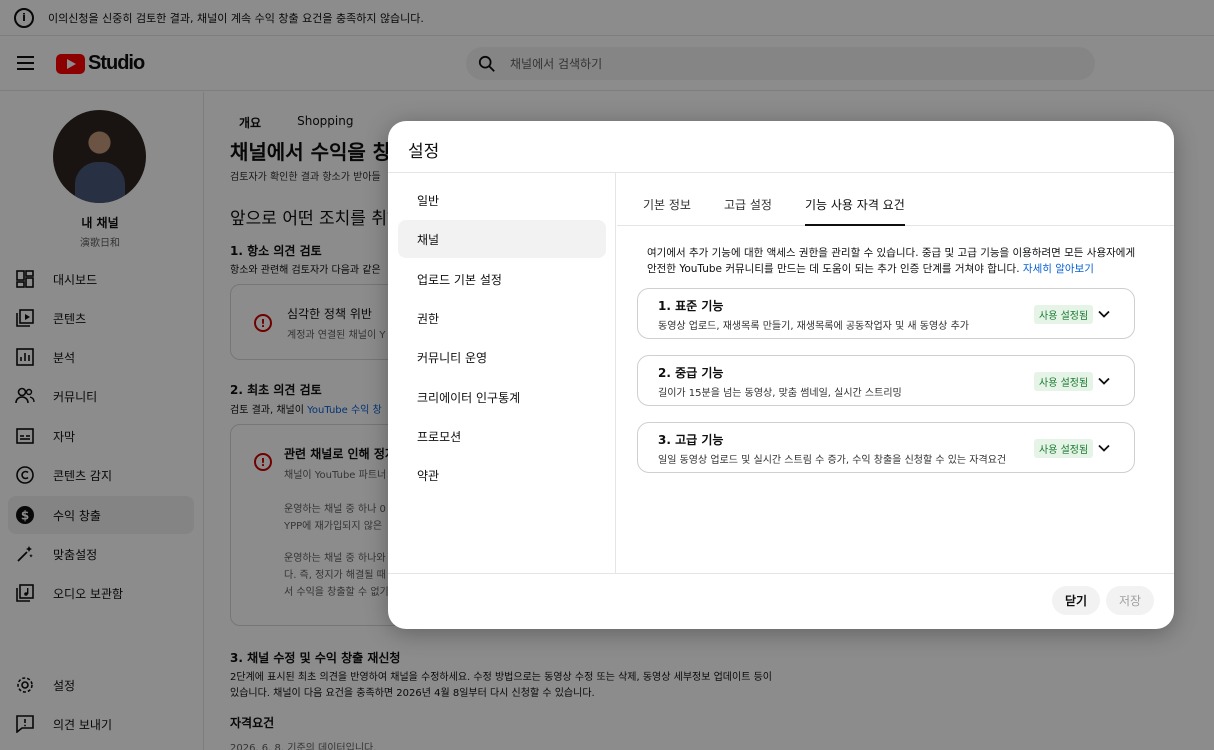  What do you see at coordinates (667, 211) in the screenshot?
I see `tab-basic-info: 기본 정보` at bounding box center [667, 211].